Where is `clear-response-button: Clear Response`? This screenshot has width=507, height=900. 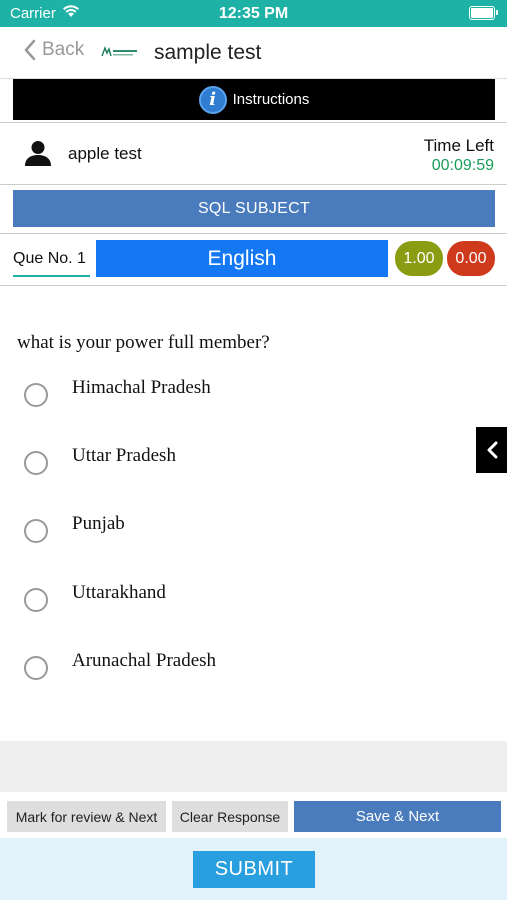
clear-response-button: Clear Response is located at coordinates (230, 816).